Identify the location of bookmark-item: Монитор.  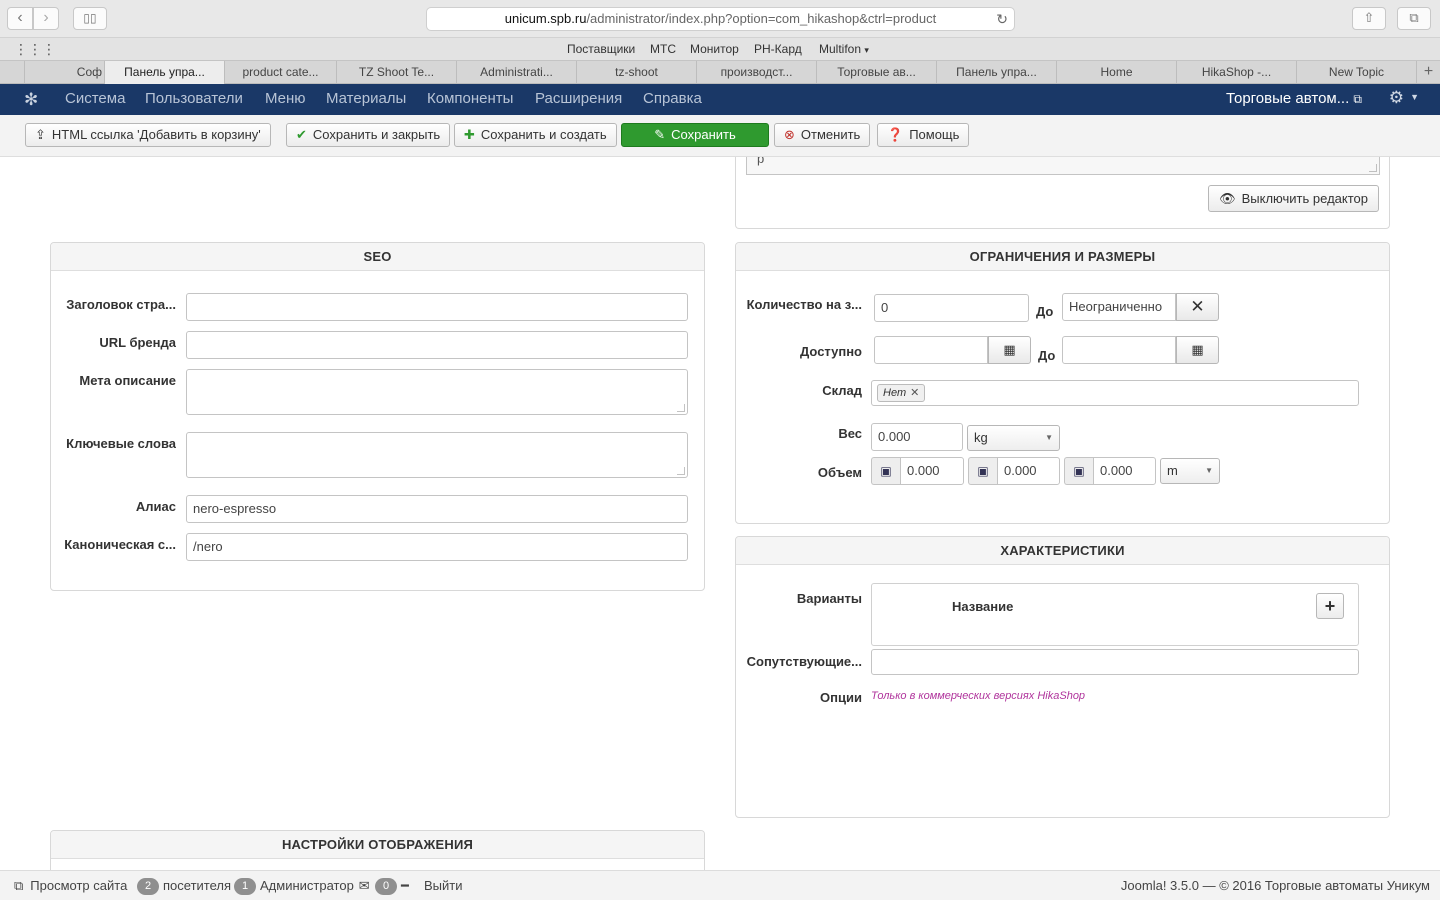
(714, 49).